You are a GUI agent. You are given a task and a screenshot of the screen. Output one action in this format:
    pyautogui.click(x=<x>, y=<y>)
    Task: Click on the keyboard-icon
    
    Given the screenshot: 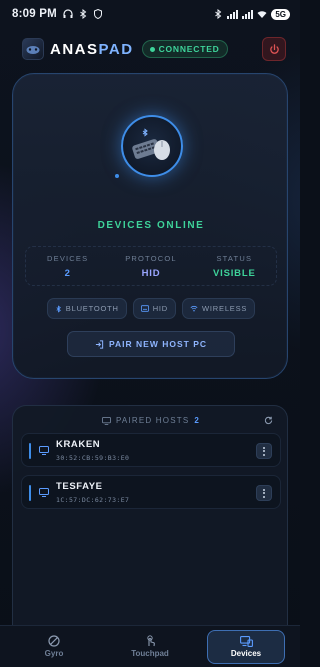 What is the action you would take?
    pyautogui.click(x=144, y=308)
    